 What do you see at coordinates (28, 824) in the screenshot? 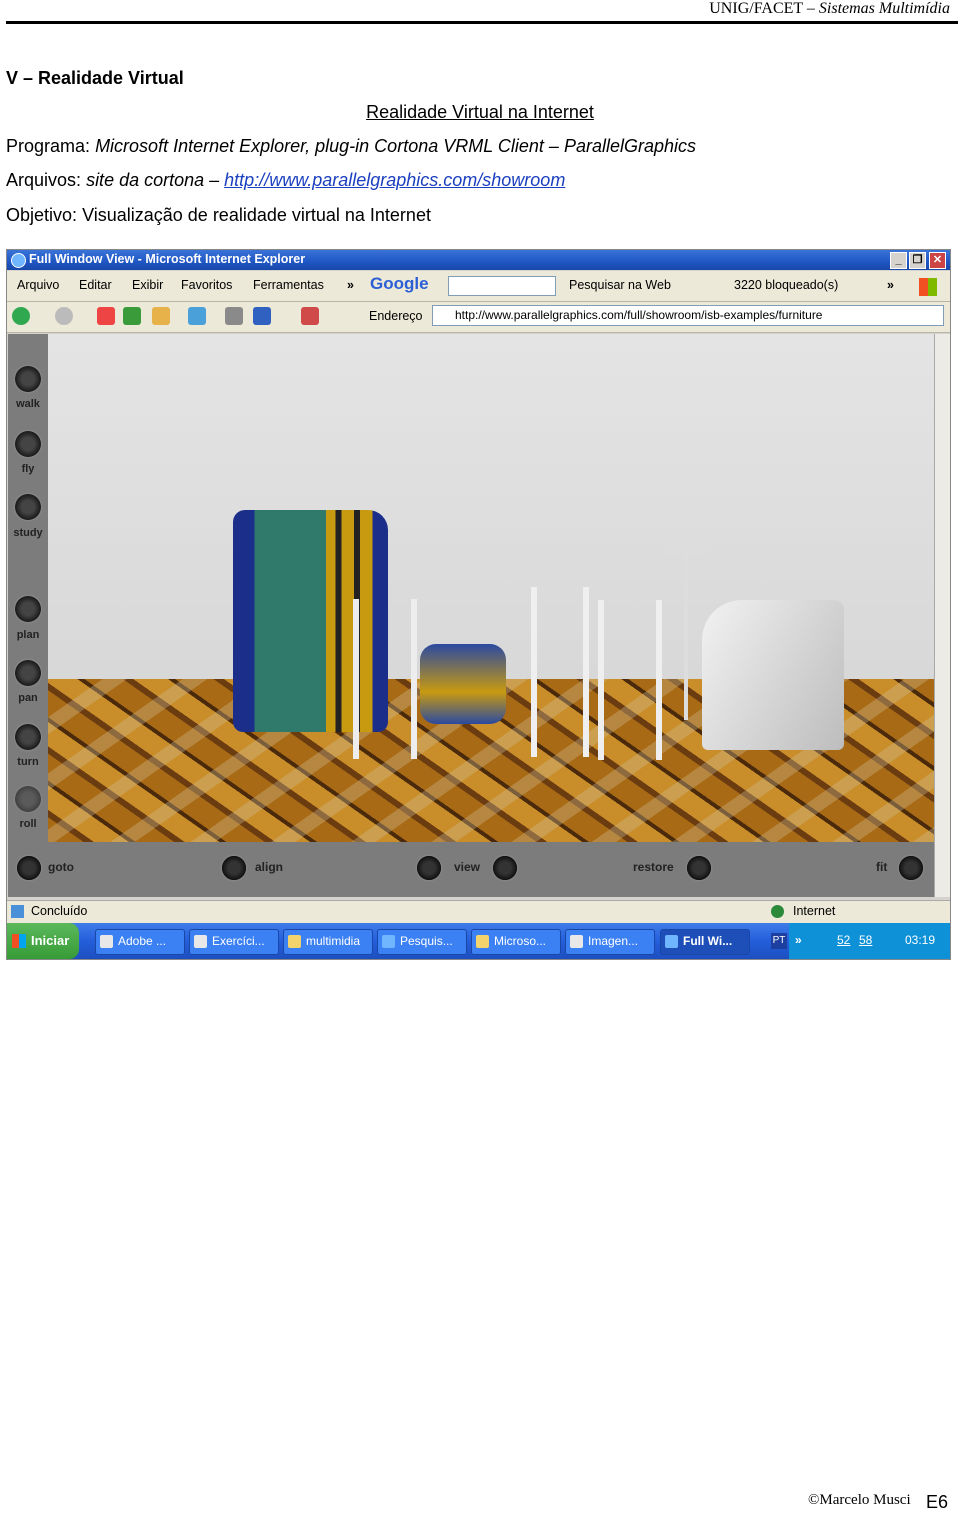
I see `roll-label: roll` at bounding box center [28, 824].